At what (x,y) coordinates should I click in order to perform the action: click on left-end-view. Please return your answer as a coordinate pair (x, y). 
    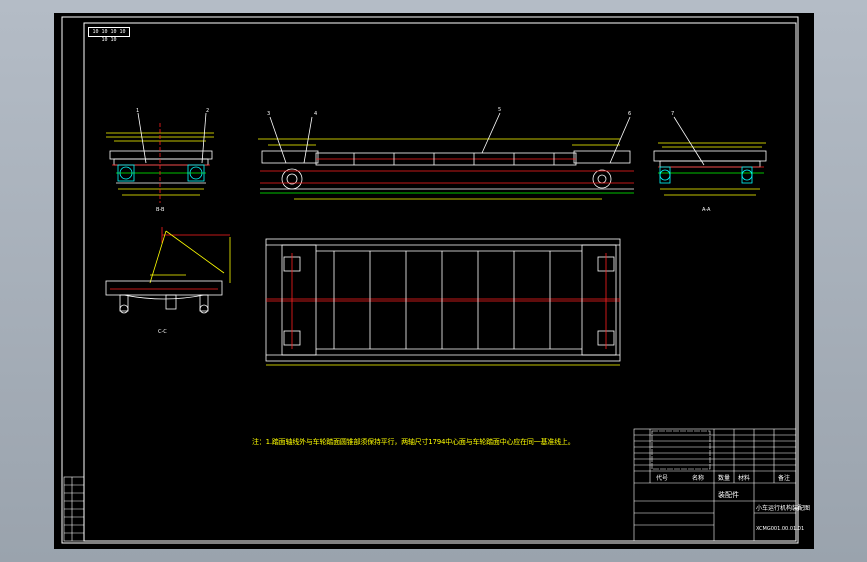
    Looking at the image, I should click on (160, 157).